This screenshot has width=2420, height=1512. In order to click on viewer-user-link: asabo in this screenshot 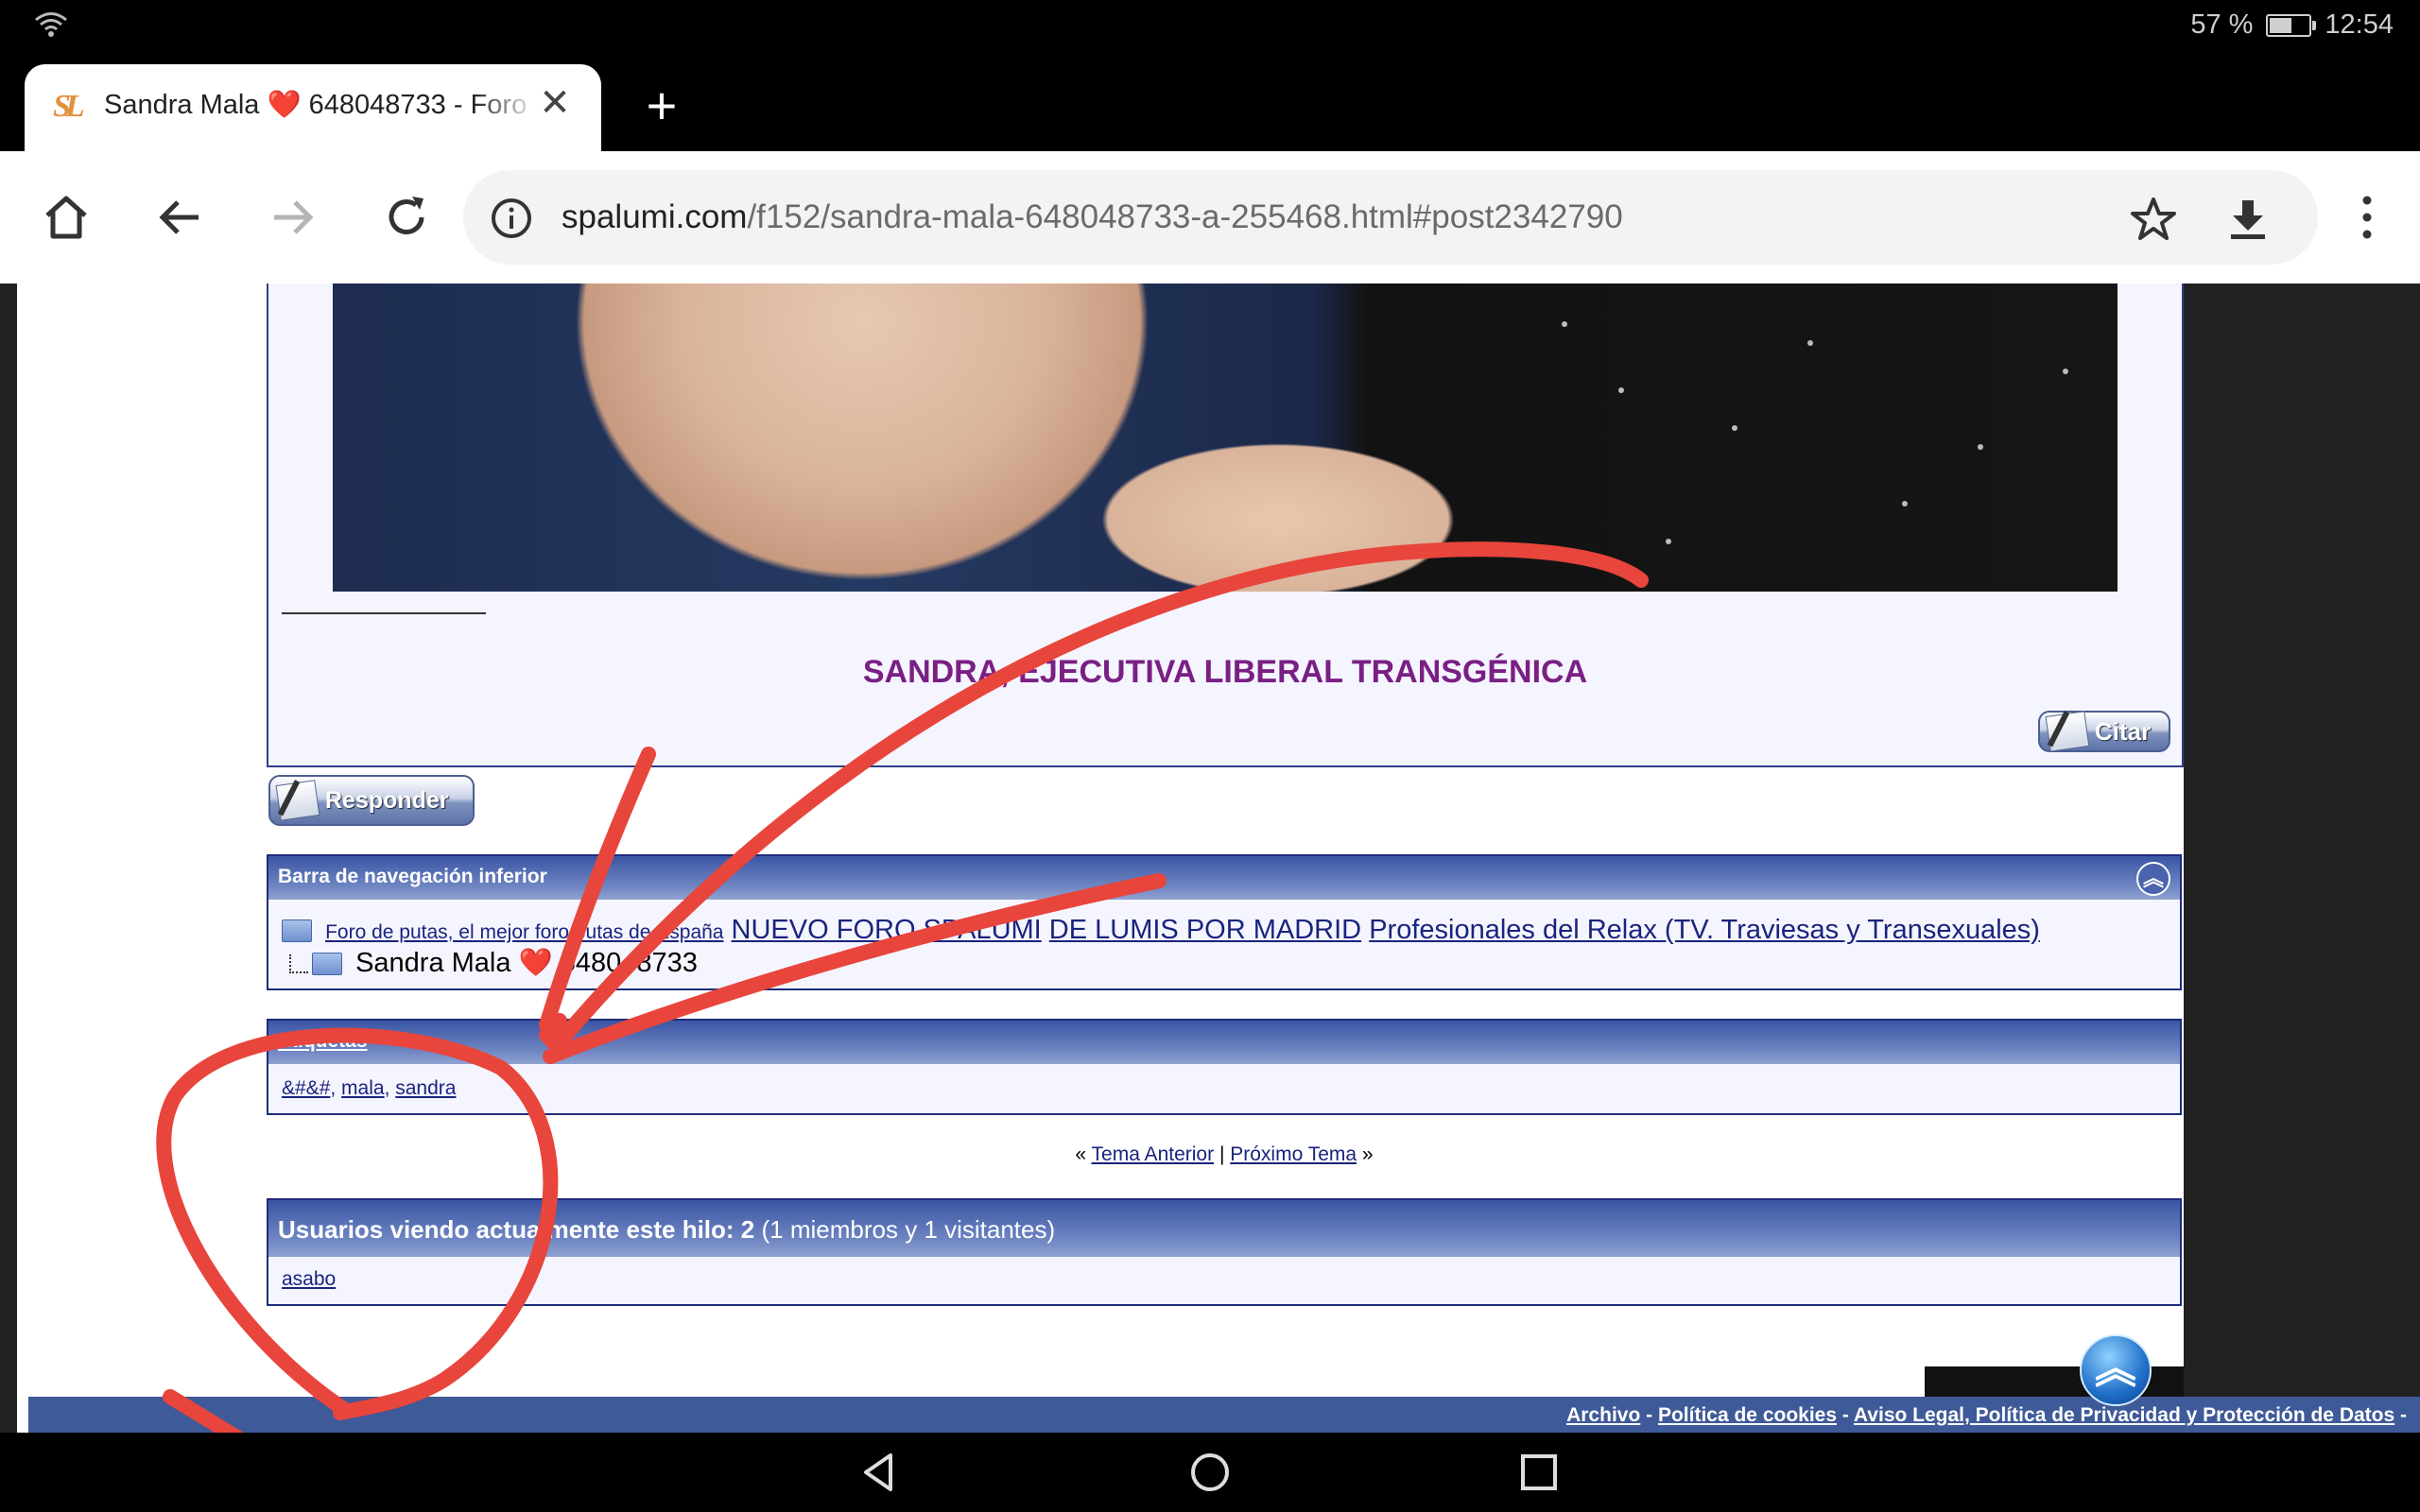, I will do `click(309, 1279)`.